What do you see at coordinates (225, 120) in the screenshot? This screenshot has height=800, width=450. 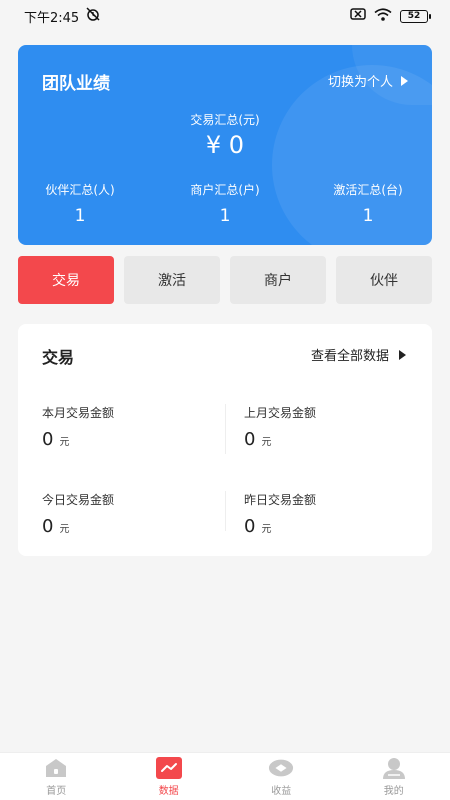 I see `total-trade-label: 交易汇总(元)` at bounding box center [225, 120].